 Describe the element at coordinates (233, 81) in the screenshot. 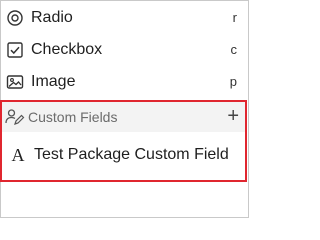

I see `shortcut-key: p` at that location.